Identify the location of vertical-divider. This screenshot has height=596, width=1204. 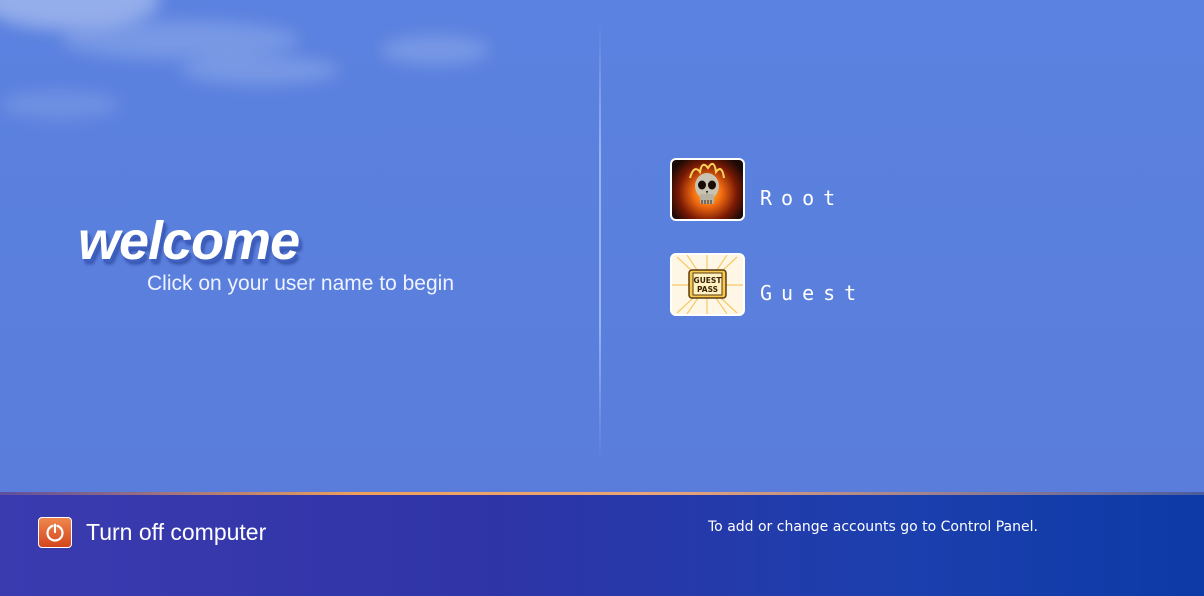
(600, 240).